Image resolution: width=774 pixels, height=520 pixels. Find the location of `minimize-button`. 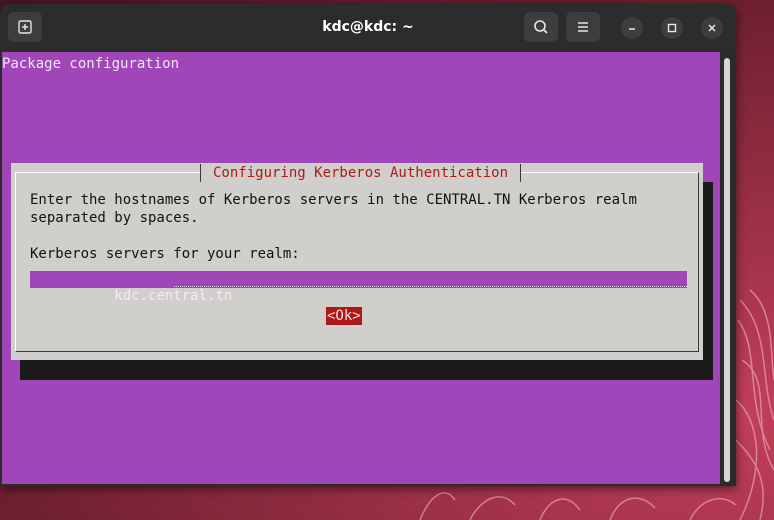

minimize-button is located at coordinates (632, 28).